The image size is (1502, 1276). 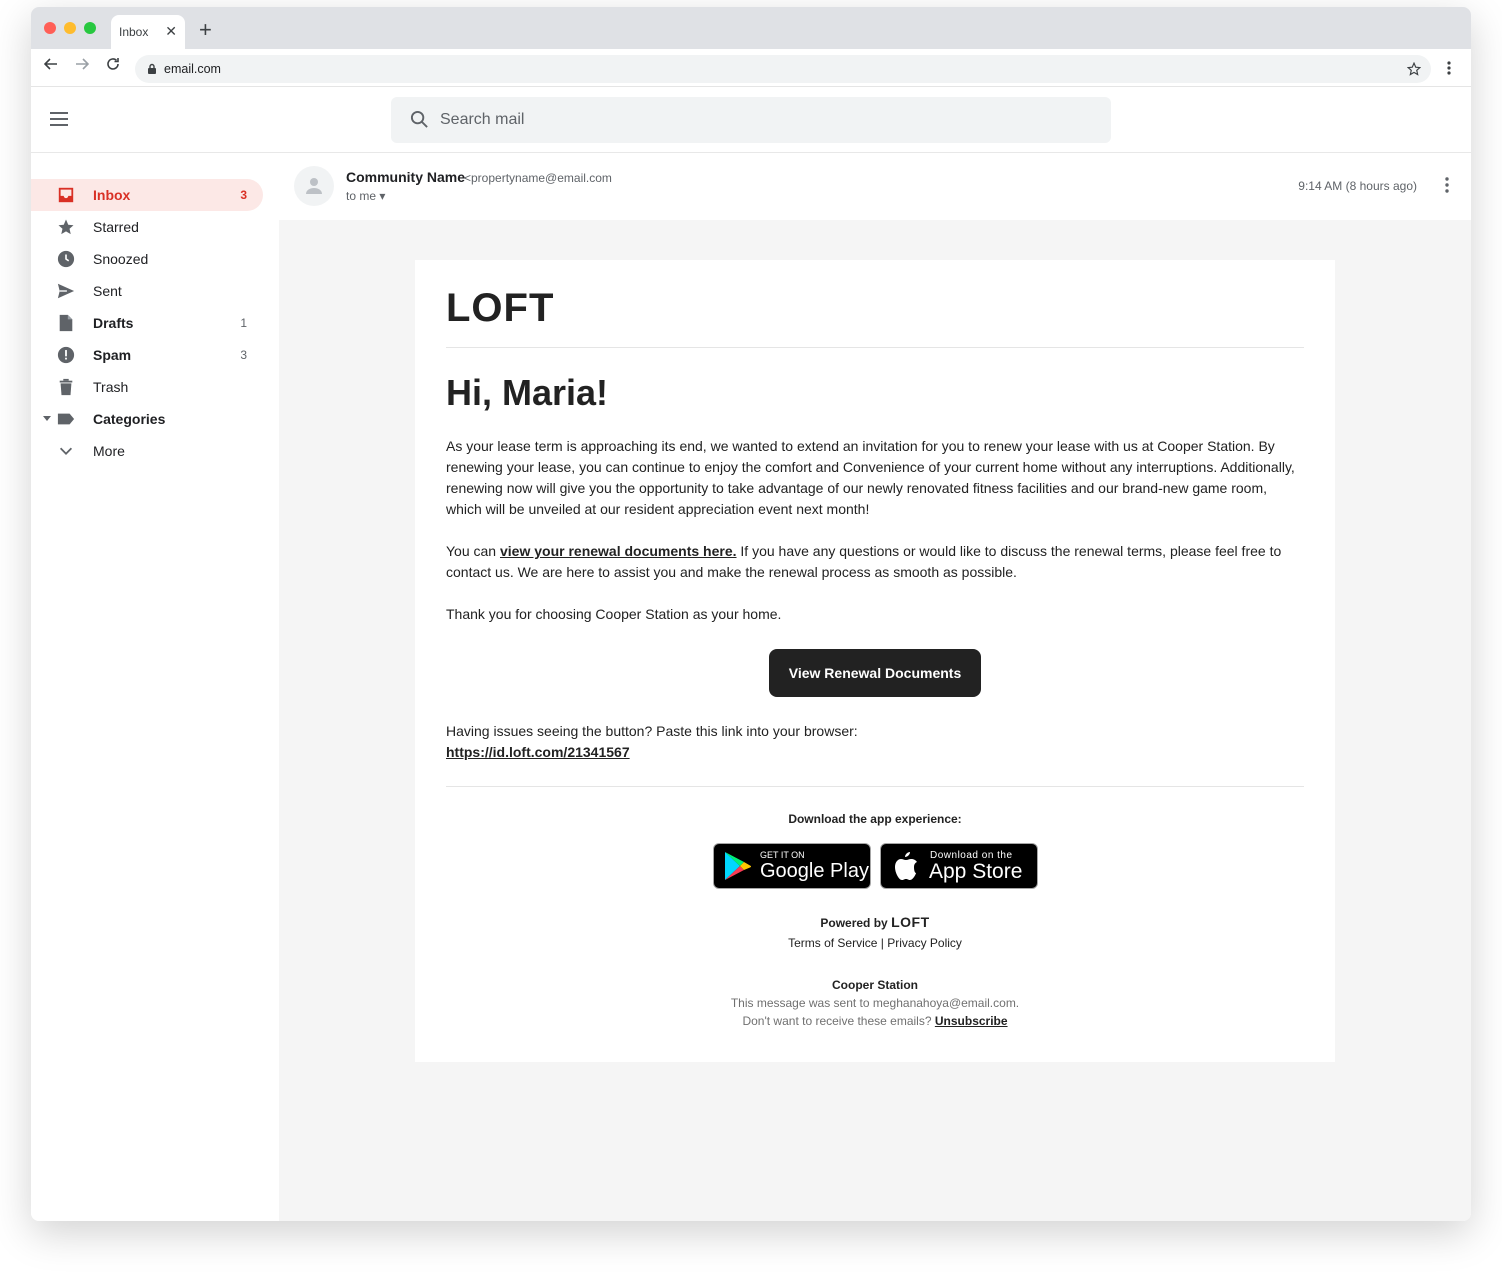 What do you see at coordinates (171, 31) in the screenshot?
I see `close-icon: ✕` at bounding box center [171, 31].